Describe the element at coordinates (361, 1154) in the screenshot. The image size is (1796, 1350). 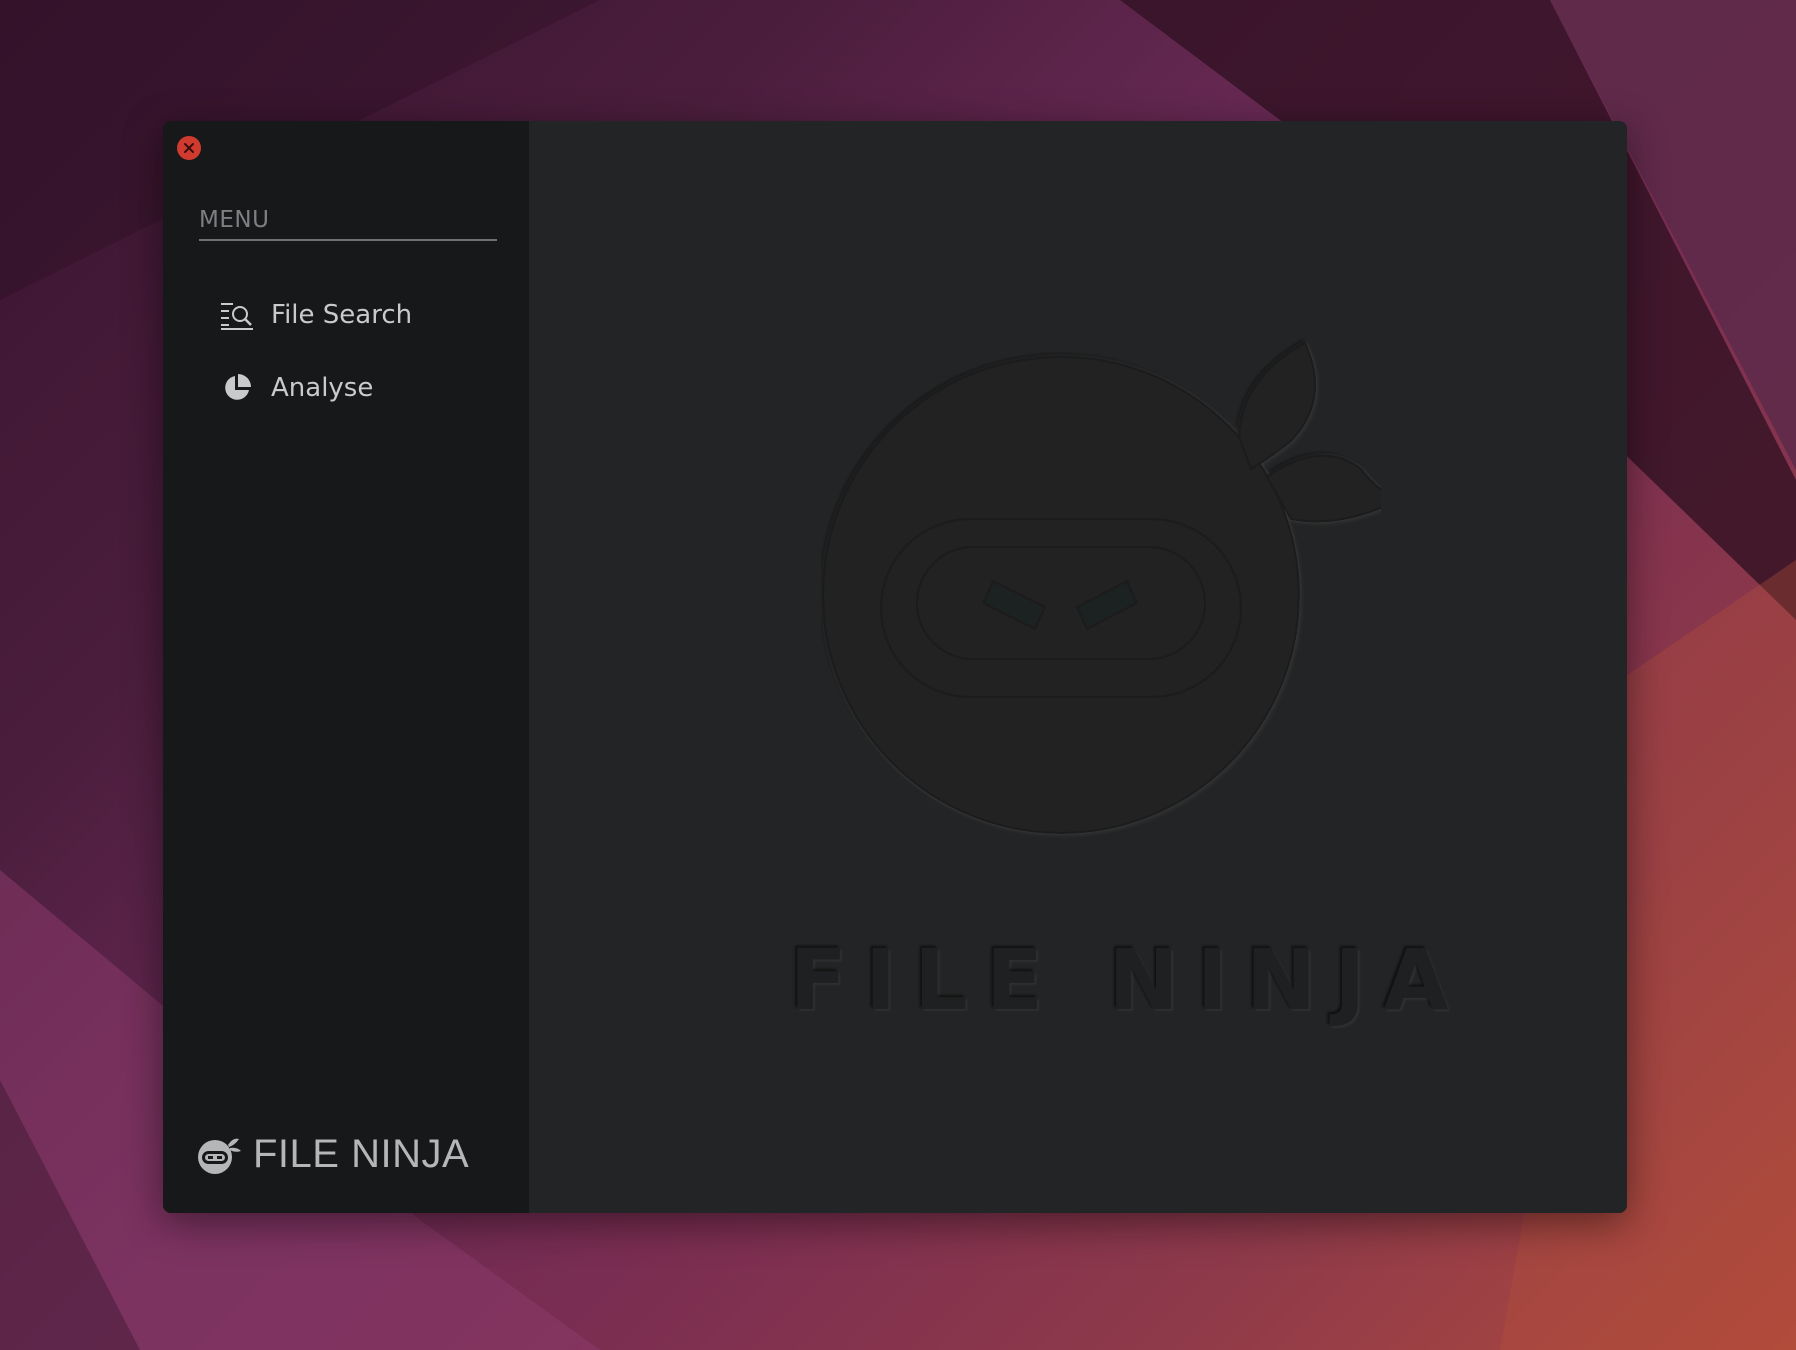
I see `brand-name: FILE NINJA` at that location.